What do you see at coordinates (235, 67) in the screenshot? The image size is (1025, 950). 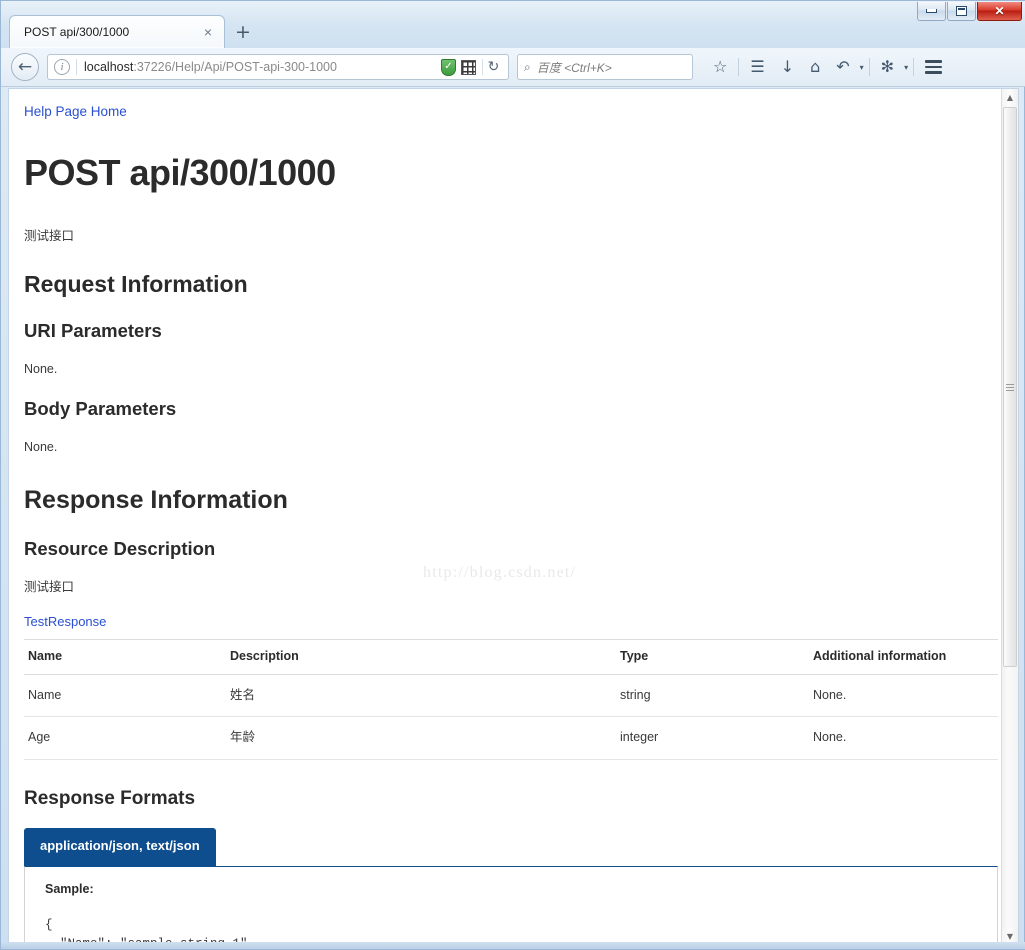 I see `url-path: :37226/Help/Api/POST-api-300-1000` at bounding box center [235, 67].